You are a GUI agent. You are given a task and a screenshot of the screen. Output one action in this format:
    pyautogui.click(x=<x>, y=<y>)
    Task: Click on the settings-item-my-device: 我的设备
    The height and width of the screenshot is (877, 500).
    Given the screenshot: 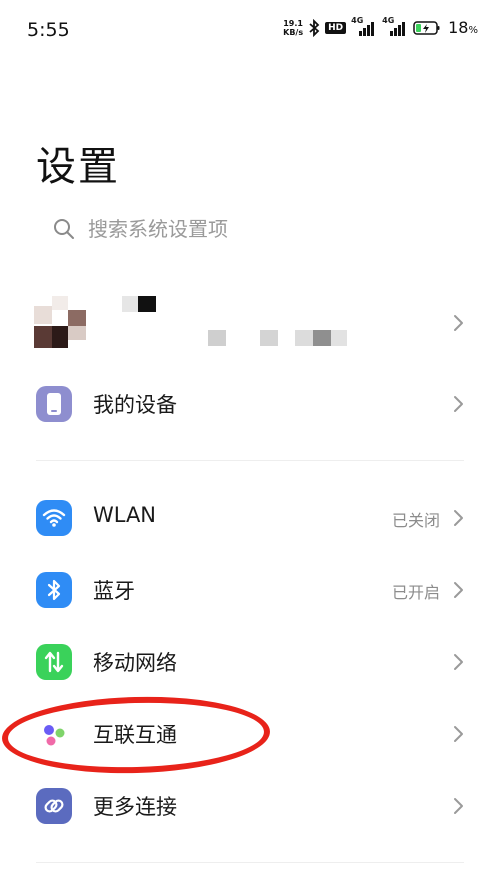 What is the action you would take?
    pyautogui.click(x=250, y=404)
    